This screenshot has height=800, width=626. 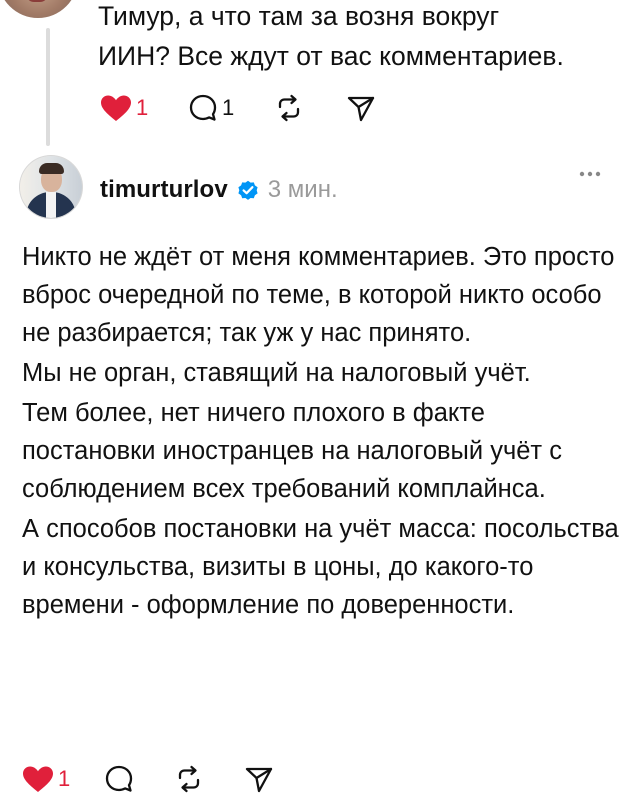 I want to click on reply-paragraph: Мы не орган, ставящий на налоговый учёт., so click(x=276, y=373).